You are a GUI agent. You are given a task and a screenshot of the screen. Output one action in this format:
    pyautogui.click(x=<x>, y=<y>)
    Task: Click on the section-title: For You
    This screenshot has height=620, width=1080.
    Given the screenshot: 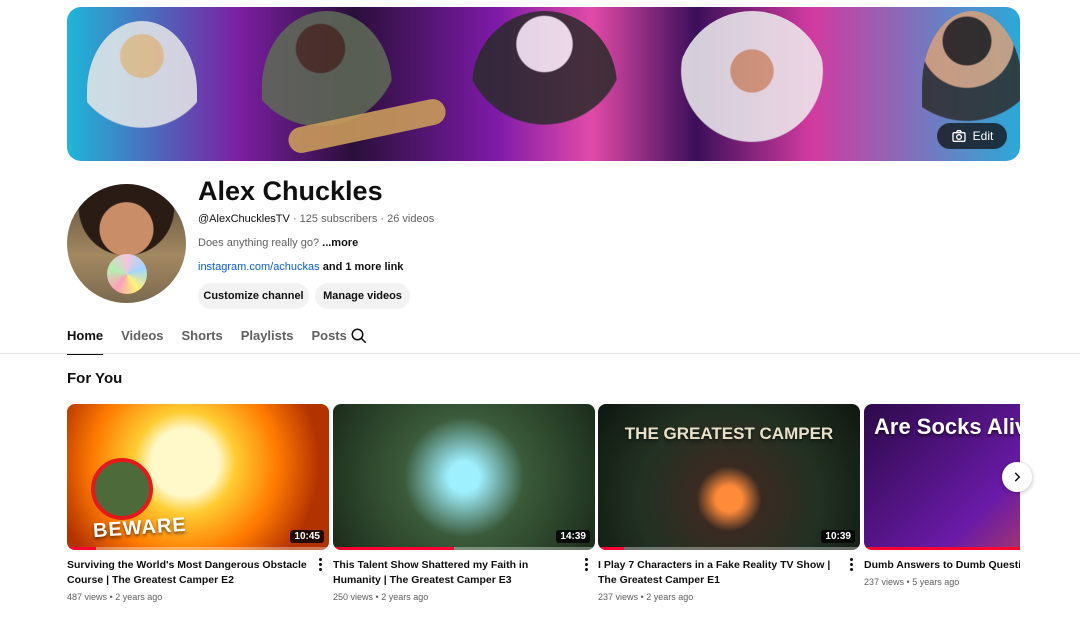 What is the action you would take?
    pyautogui.click(x=95, y=378)
    